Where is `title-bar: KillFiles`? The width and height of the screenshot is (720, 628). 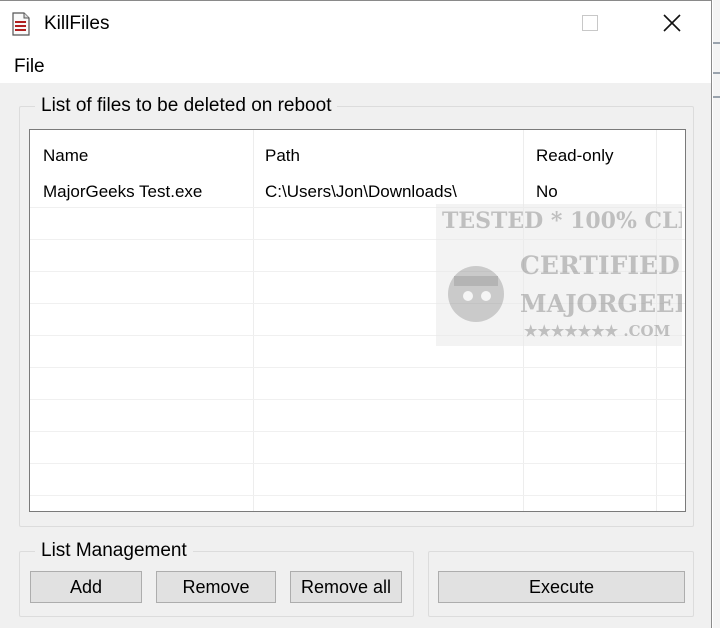
title-bar: KillFiles is located at coordinates (355, 25).